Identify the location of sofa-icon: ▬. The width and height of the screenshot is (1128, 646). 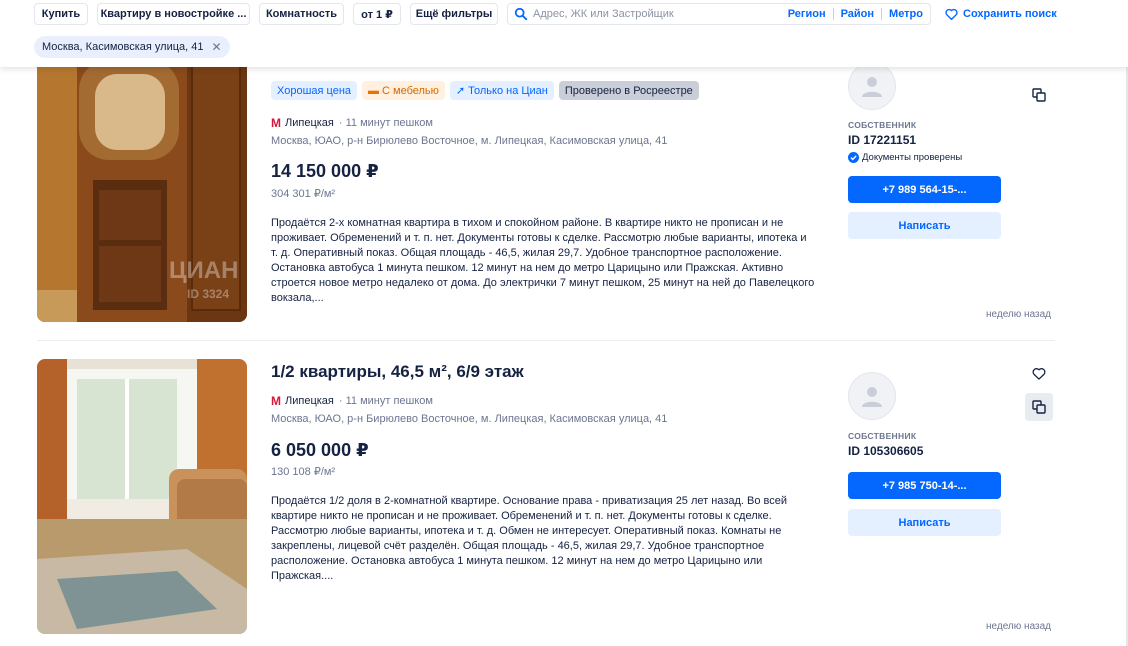
(374, 90).